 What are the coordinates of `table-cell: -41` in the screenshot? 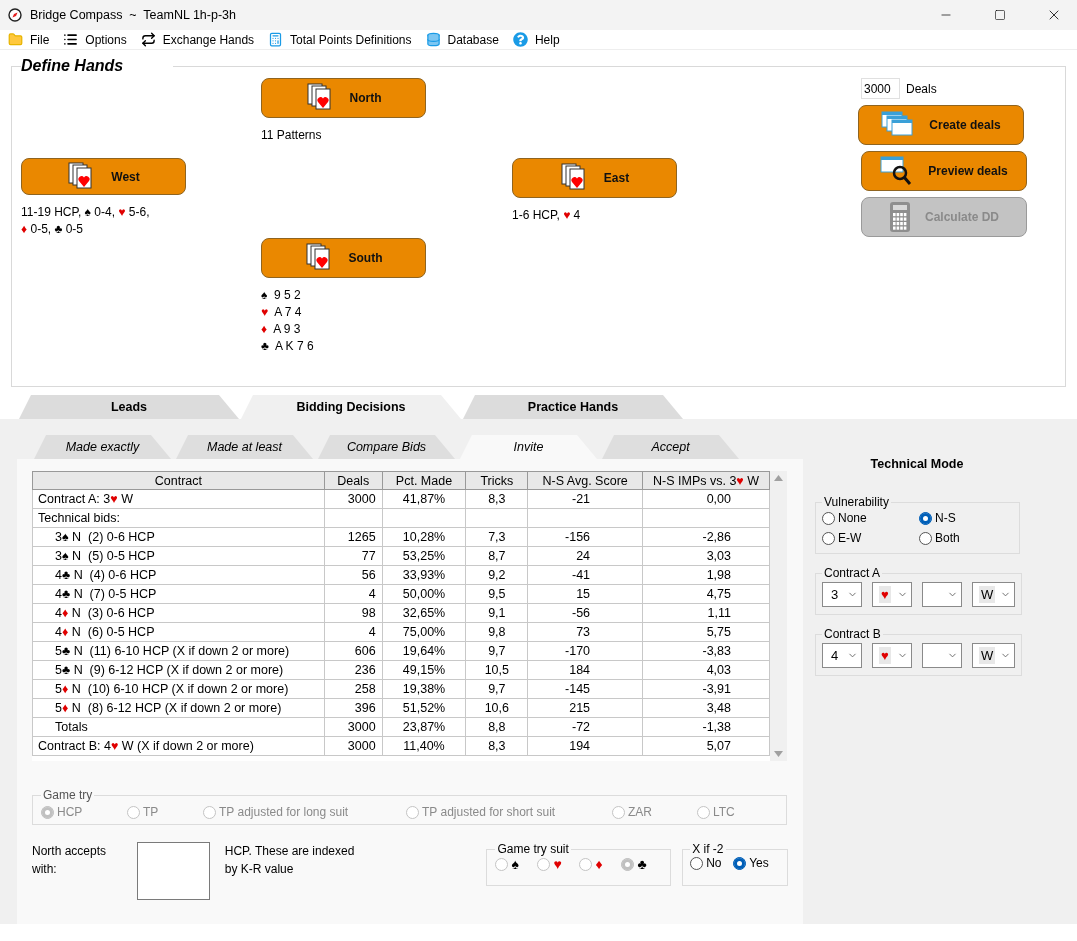 It's located at (585, 575).